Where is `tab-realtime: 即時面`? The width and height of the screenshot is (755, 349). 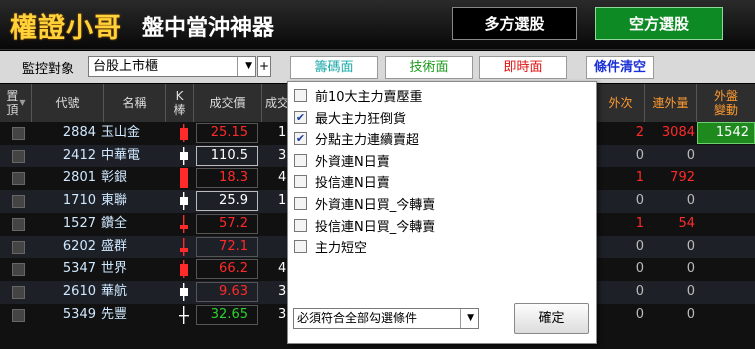 tab-realtime: 即時面 is located at coordinates (523, 67).